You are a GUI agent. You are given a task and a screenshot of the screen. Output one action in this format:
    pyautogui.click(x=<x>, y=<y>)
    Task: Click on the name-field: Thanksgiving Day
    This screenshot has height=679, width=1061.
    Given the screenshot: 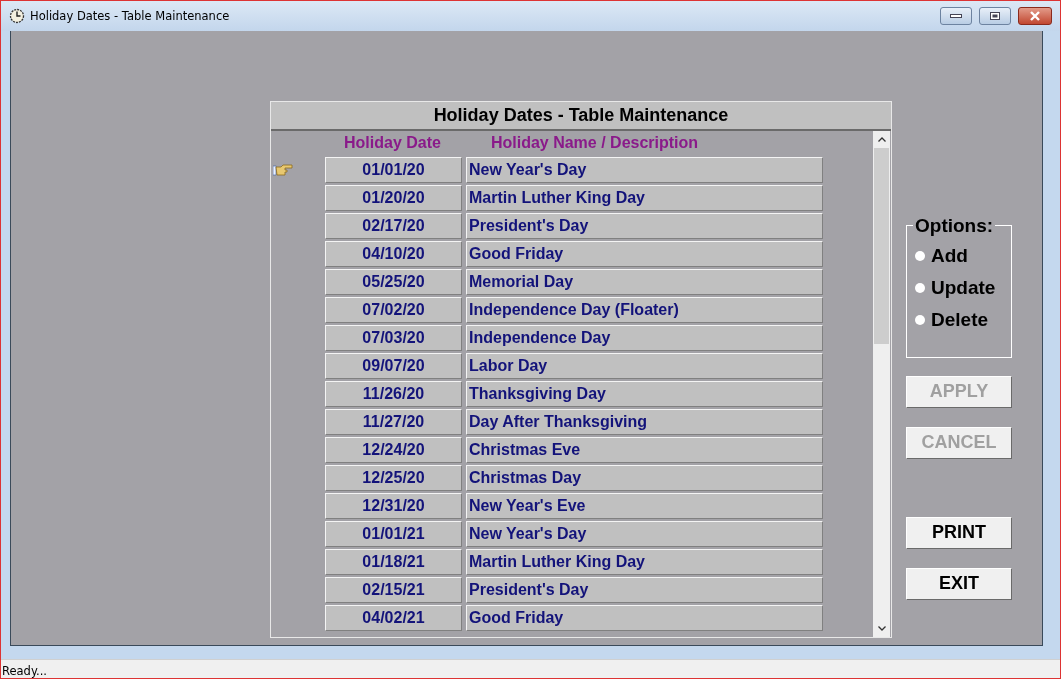 What is the action you would take?
    pyautogui.click(x=644, y=393)
    